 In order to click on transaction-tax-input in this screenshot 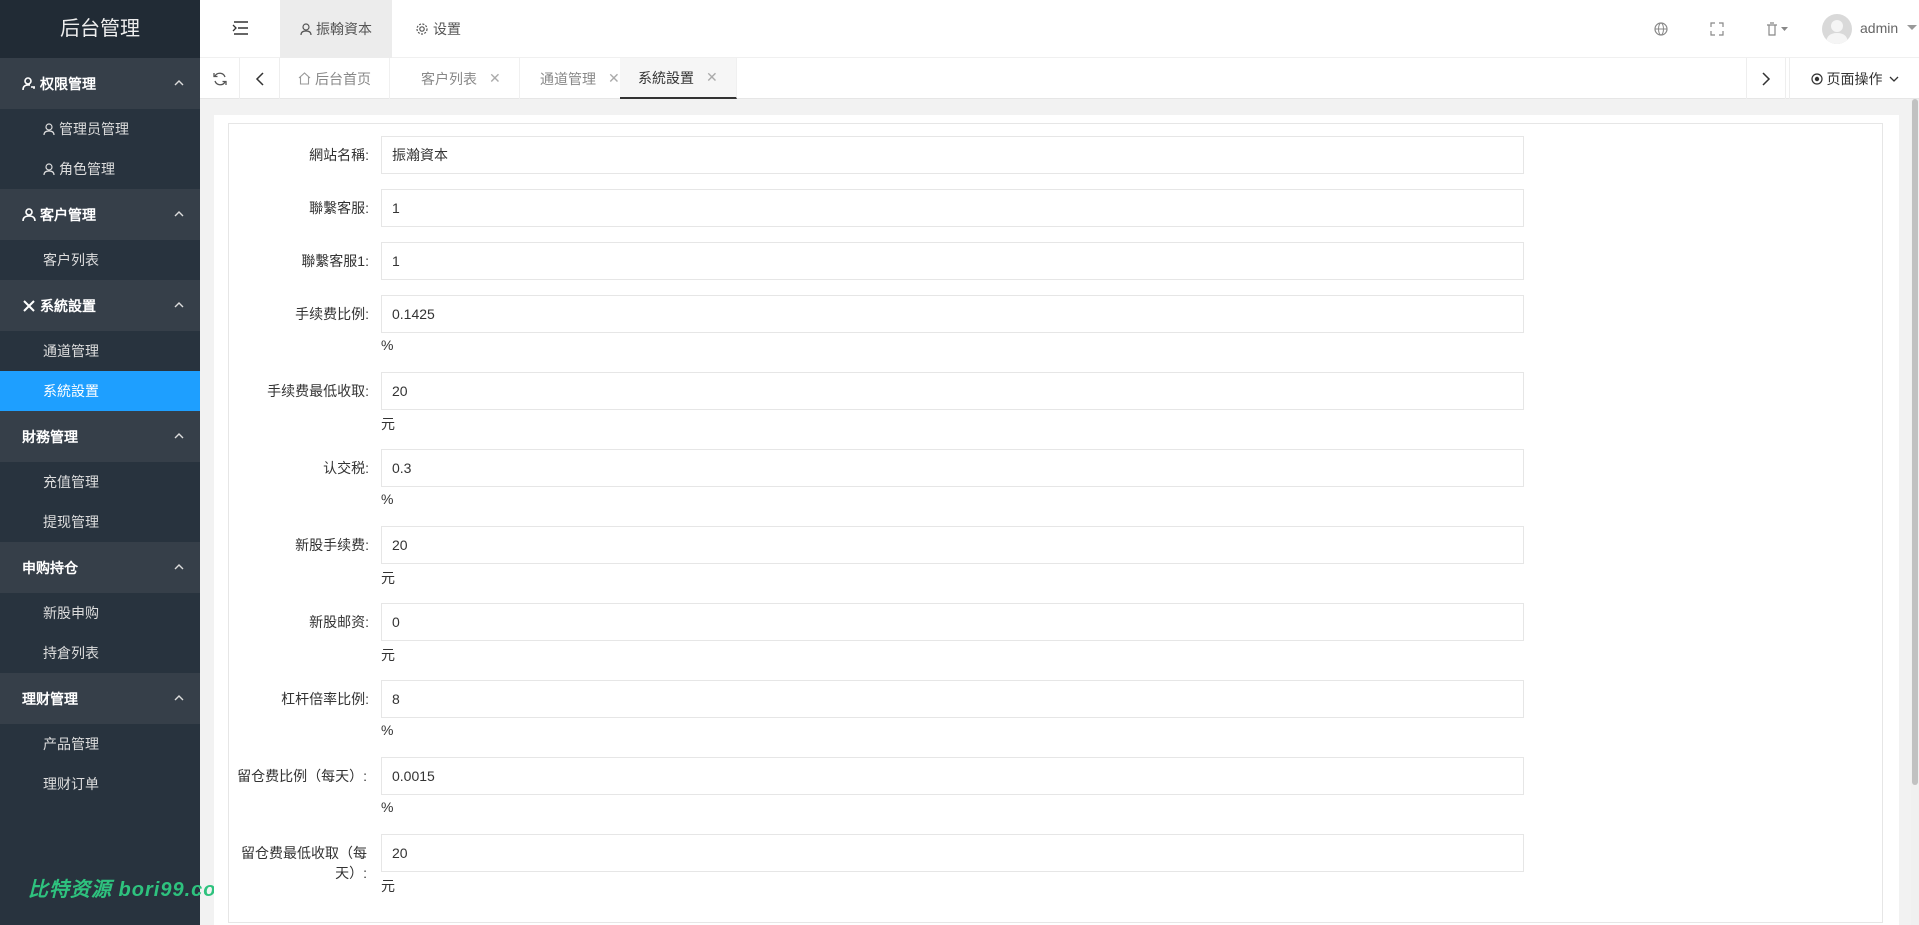, I will do `click(952, 468)`.